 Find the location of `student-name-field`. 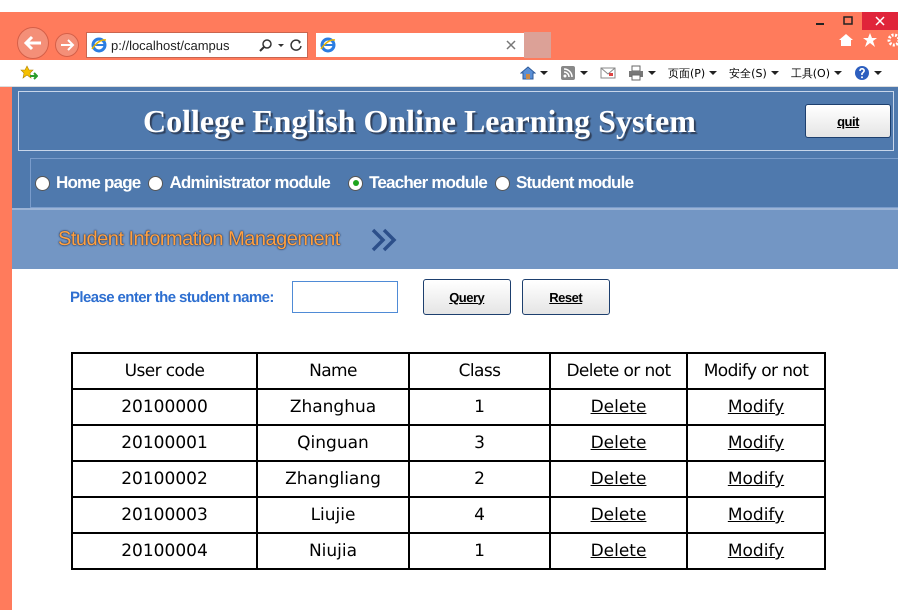

student-name-field is located at coordinates (345, 297).